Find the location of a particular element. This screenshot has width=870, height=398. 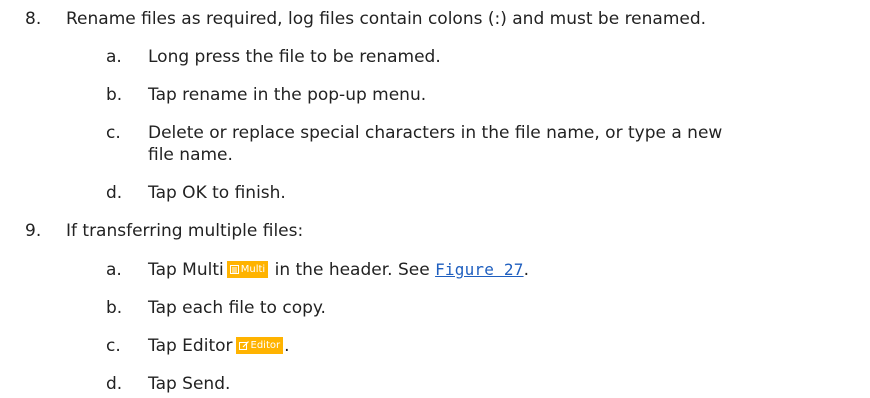

list-icon is located at coordinates (234, 269).